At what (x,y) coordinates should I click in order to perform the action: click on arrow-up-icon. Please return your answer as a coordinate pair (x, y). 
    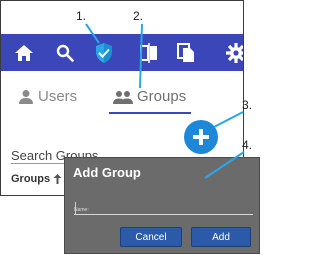
    Looking at the image, I should click on (57, 179).